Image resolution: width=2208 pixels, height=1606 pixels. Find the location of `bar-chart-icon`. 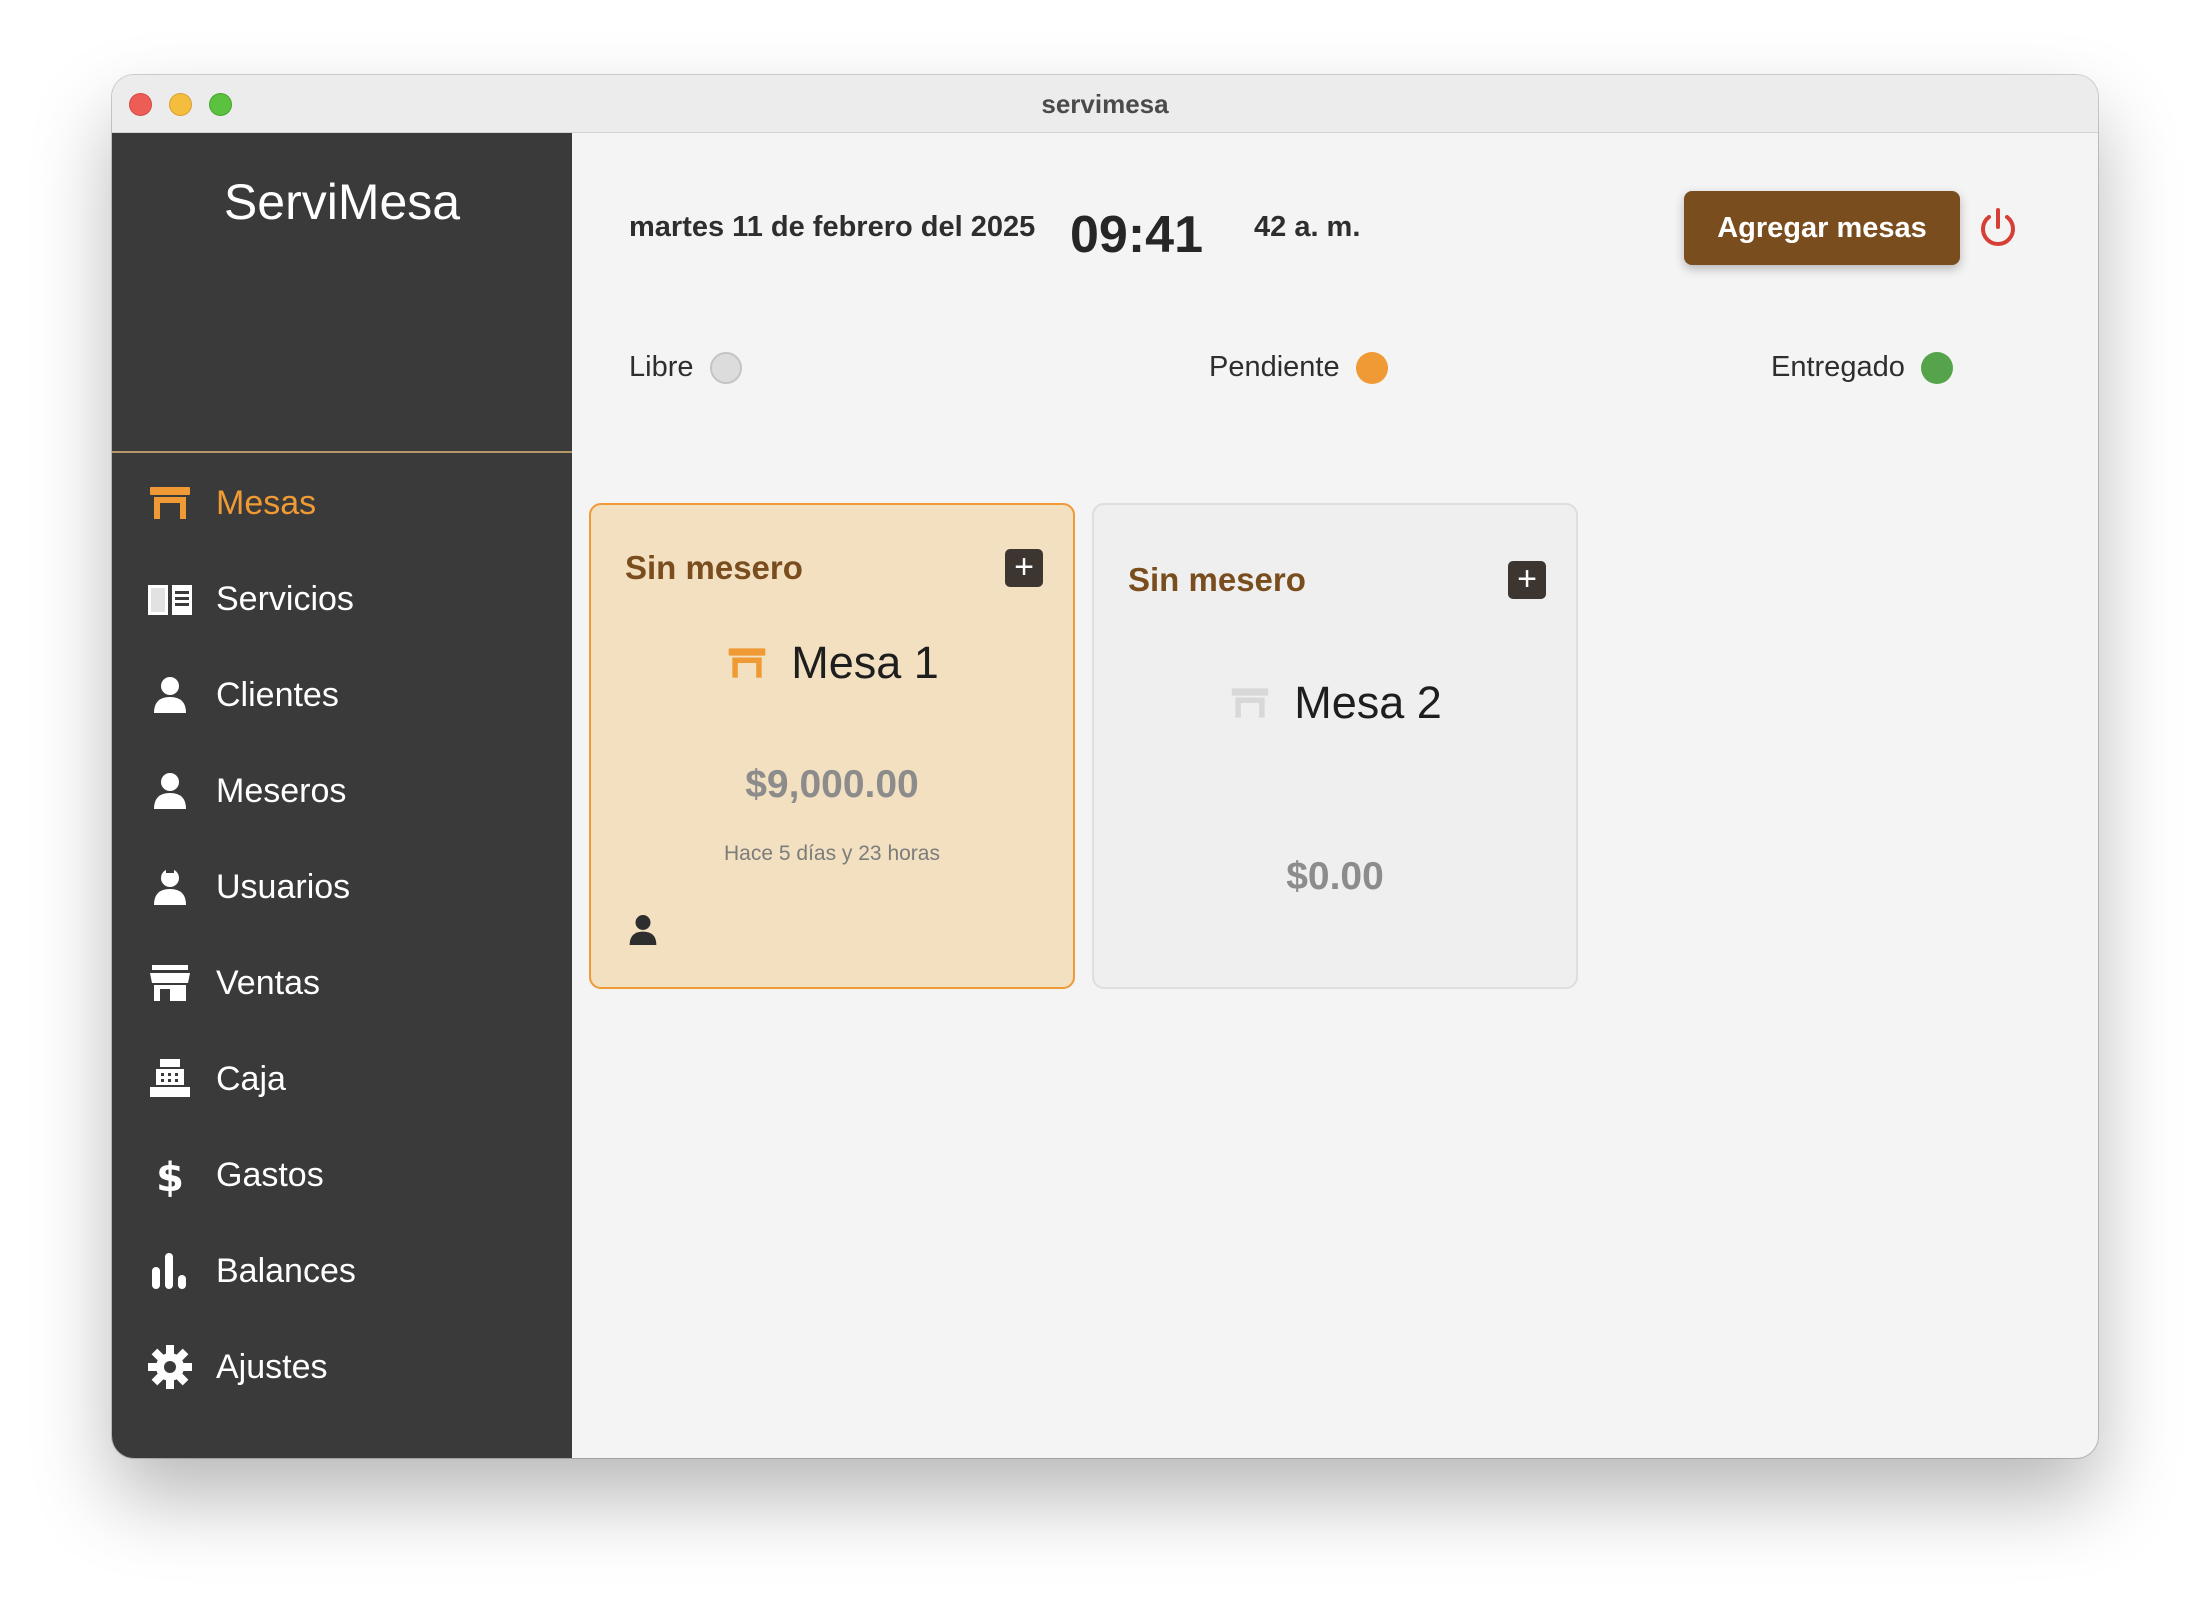

bar-chart-icon is located at coordinates (170, 1271).